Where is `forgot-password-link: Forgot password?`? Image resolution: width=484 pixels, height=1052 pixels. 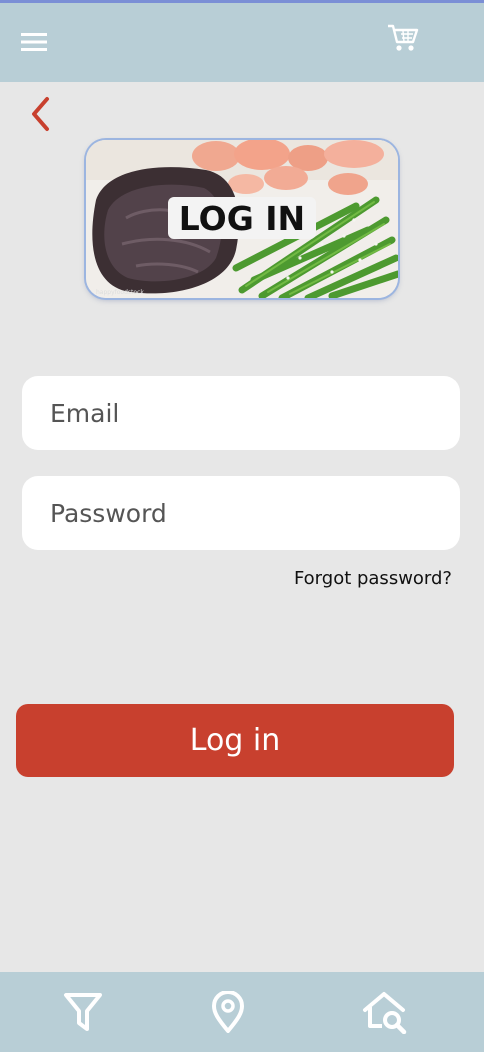
forgot-password-link: Forgot password? is located at coordinates (373, 578).